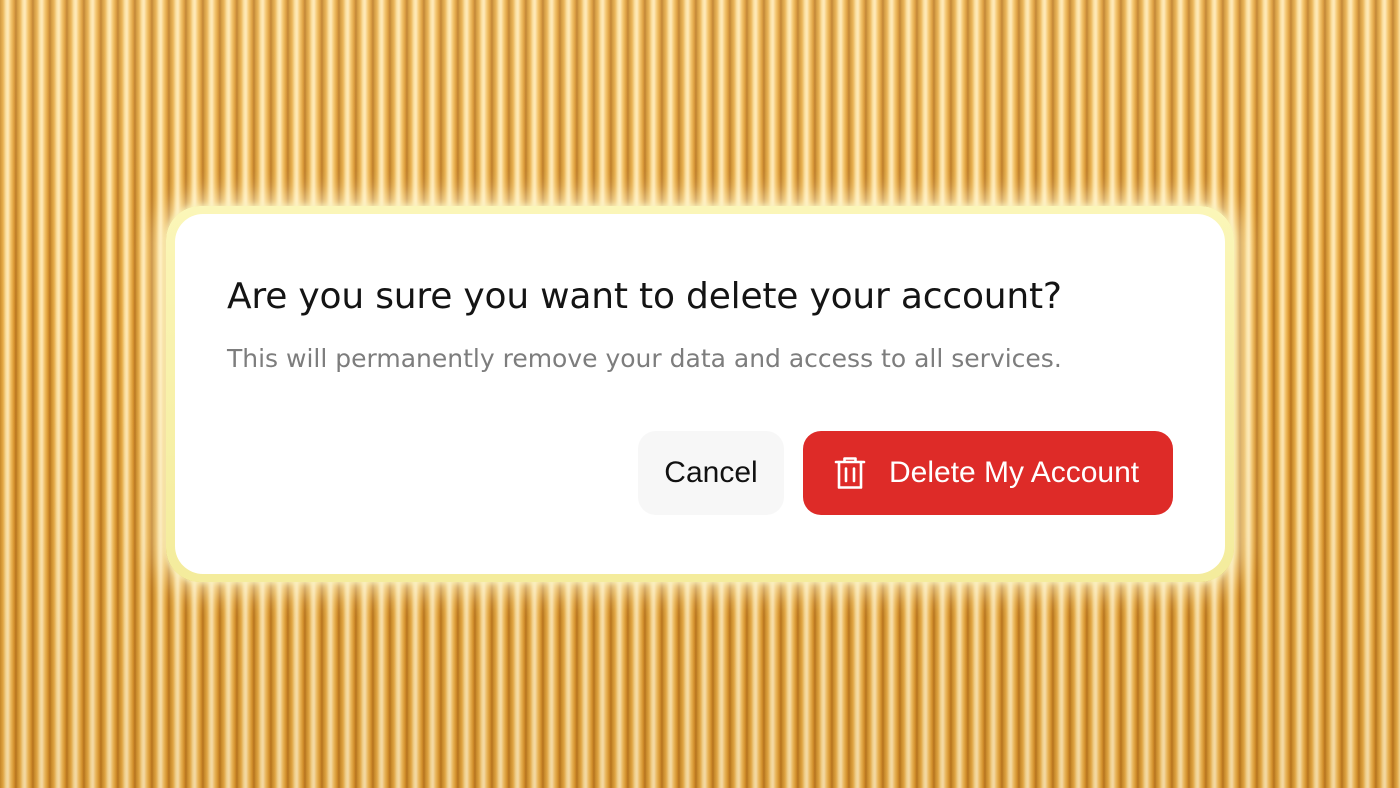  What do you see at coordinates (850, 473) in the screenshot?
I see `trash-icon` at bounding box center [850, 473].